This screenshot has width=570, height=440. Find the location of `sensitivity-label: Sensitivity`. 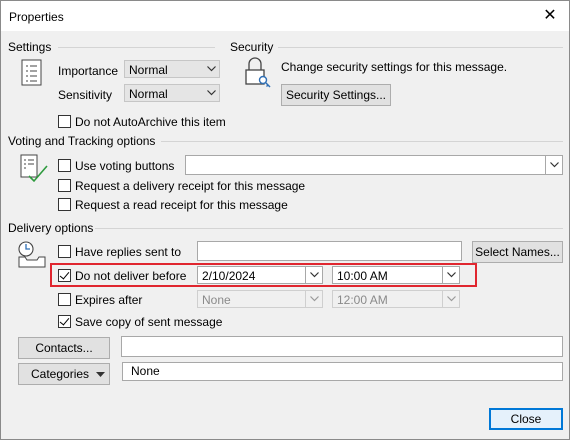

sensitivity-label: Sensitivity is located at coordinates (85, 95).